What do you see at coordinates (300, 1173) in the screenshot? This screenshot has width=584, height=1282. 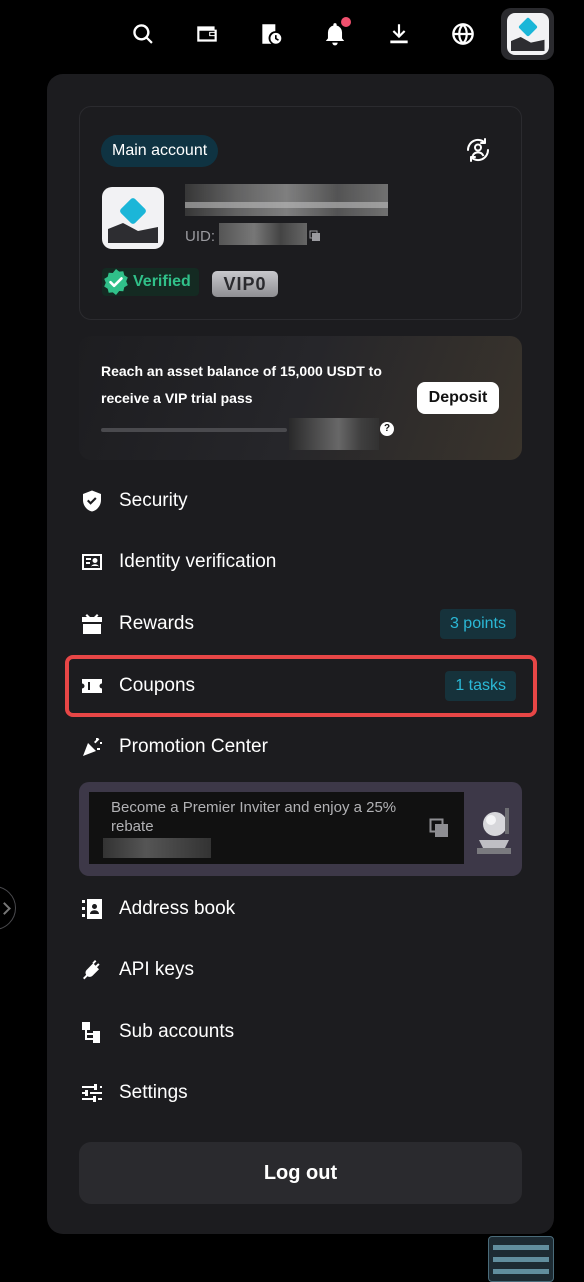 I see `logout-button: Log out` at bounding box center [300, 1173].